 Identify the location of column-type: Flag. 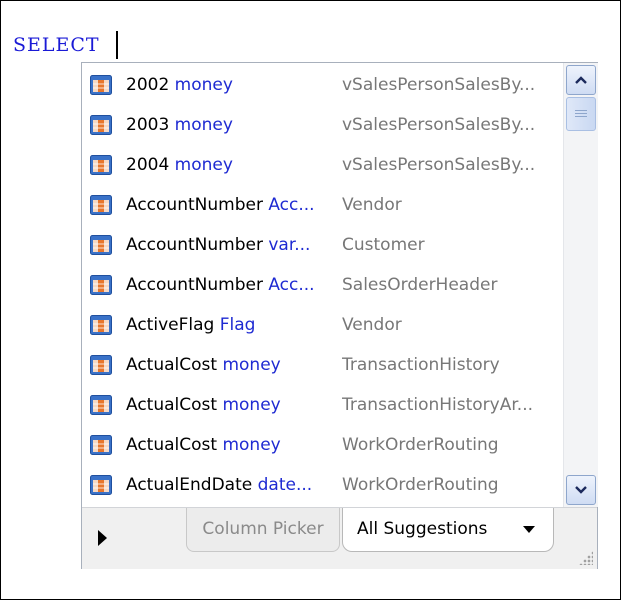
(237, 325).